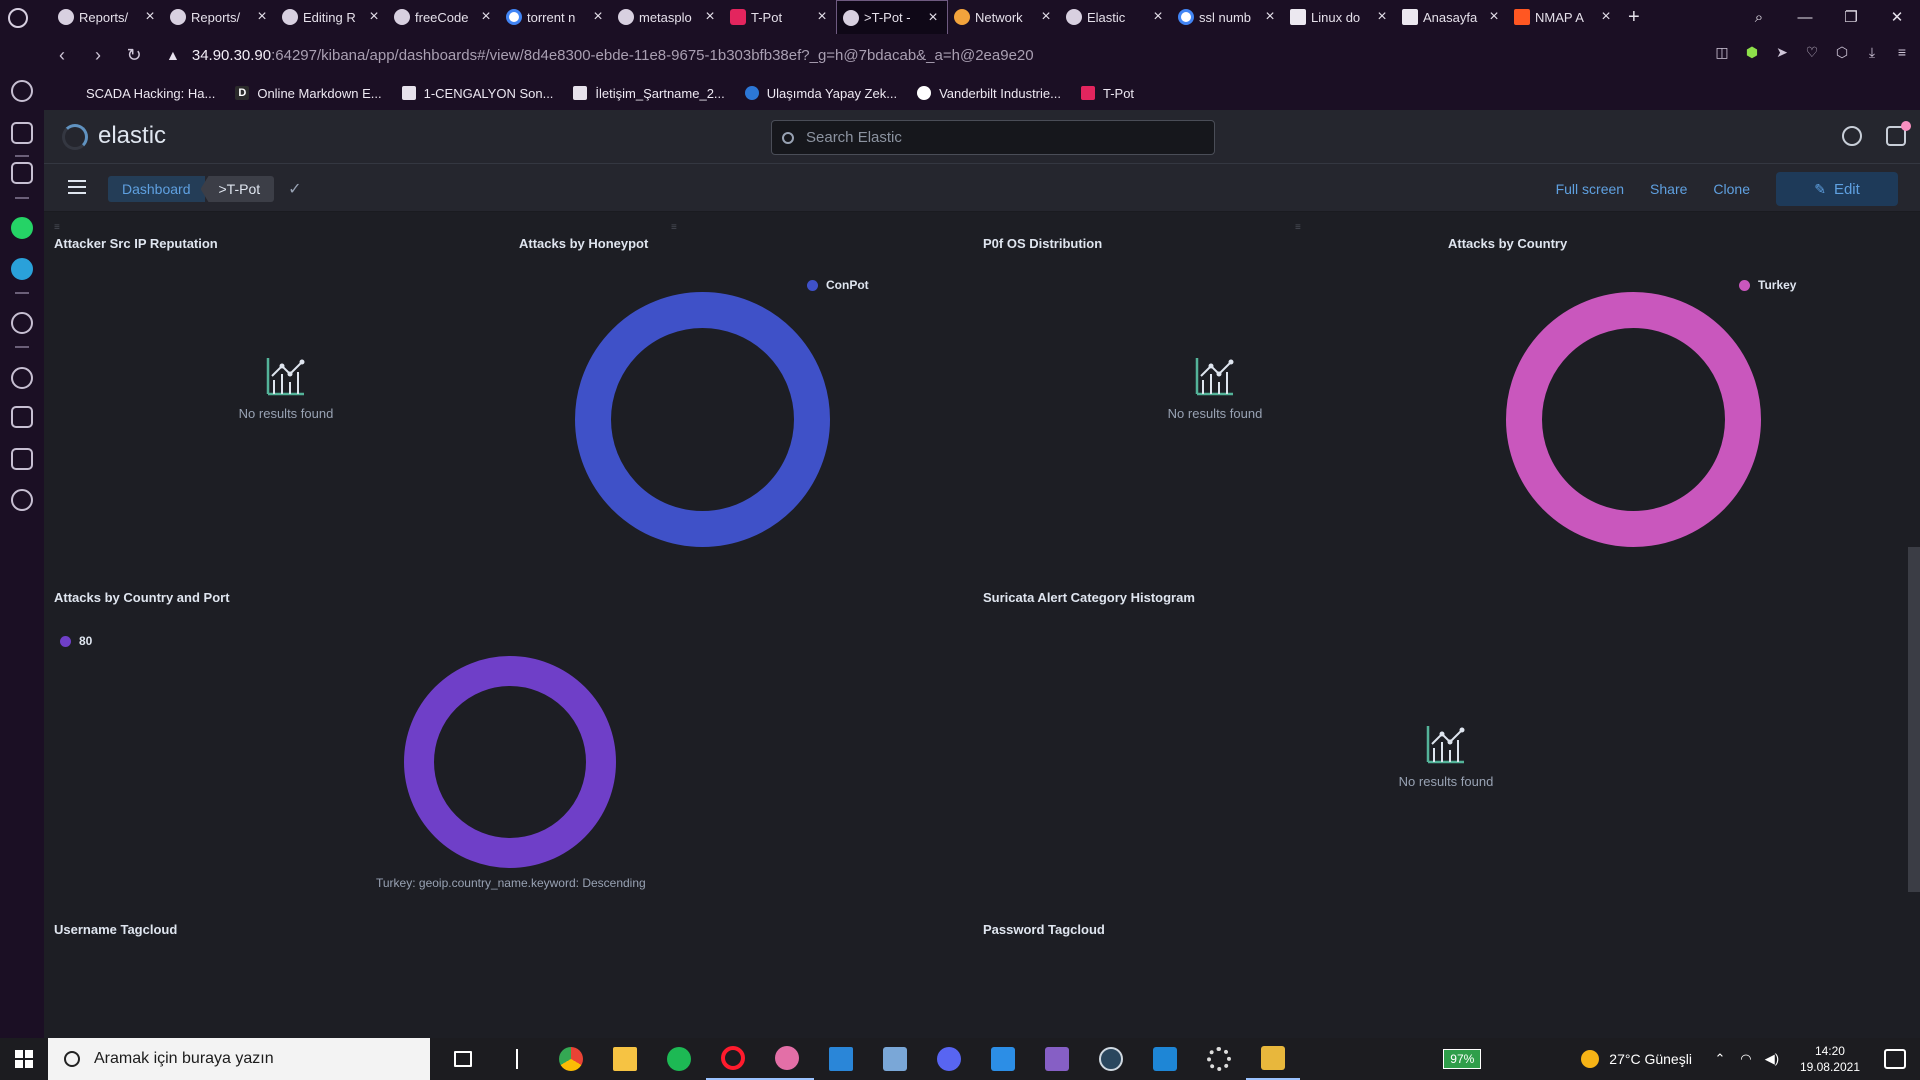  What do you see at coordinates (1668, 189) in the screenshot?
I see `share-button: Share` at bounding box center [1668, 189].